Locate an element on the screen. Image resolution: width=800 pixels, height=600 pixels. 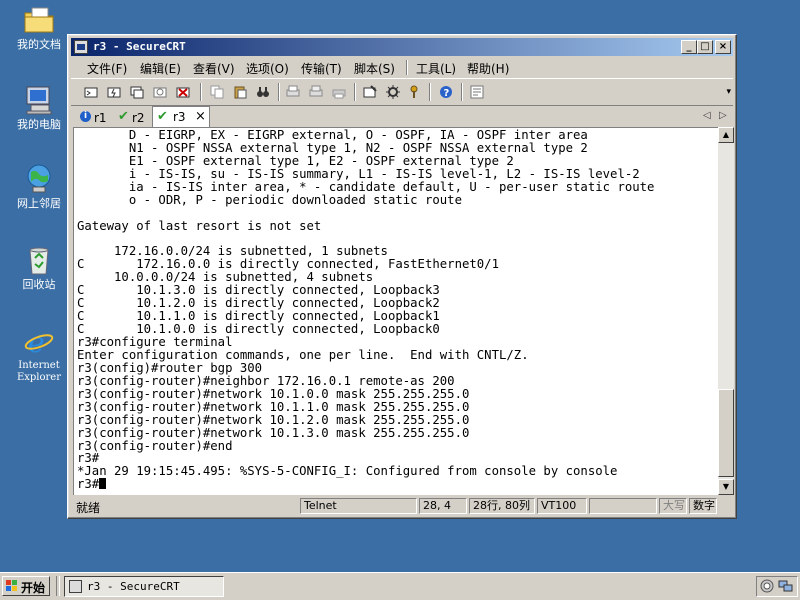
desktop-icon-internet-explorer: e Internet Explorer is located at coordinates (39, 354).